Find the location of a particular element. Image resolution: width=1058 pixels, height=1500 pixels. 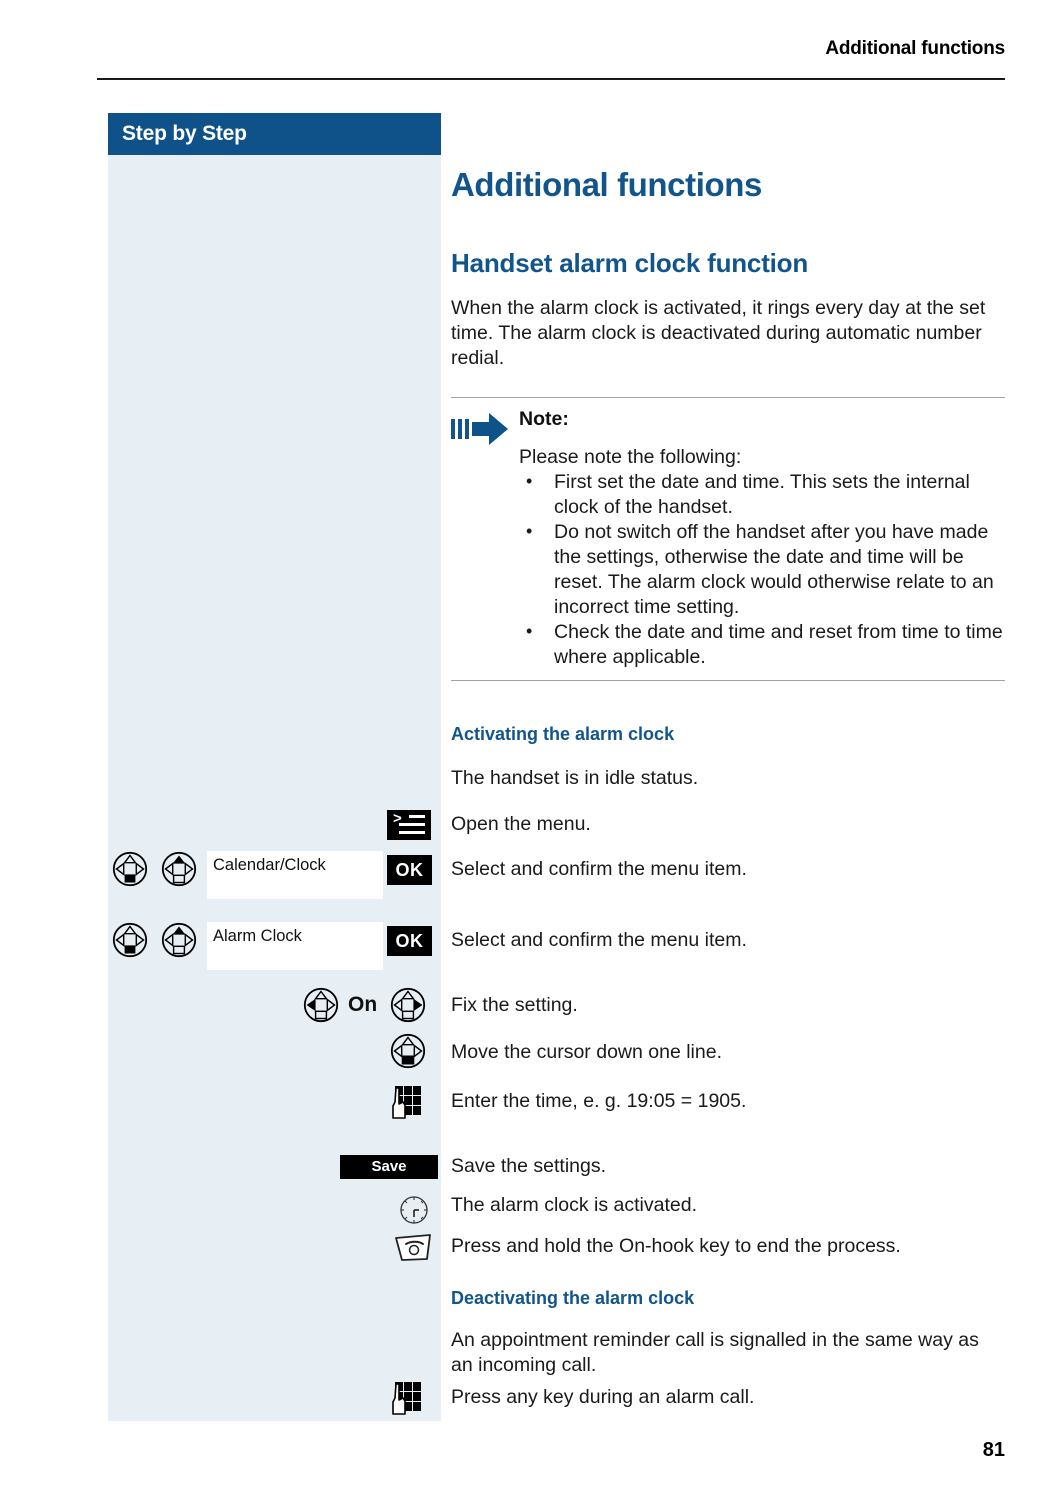

idle-status-text: The handset is in idle status. is located at coordinates (575, 778).